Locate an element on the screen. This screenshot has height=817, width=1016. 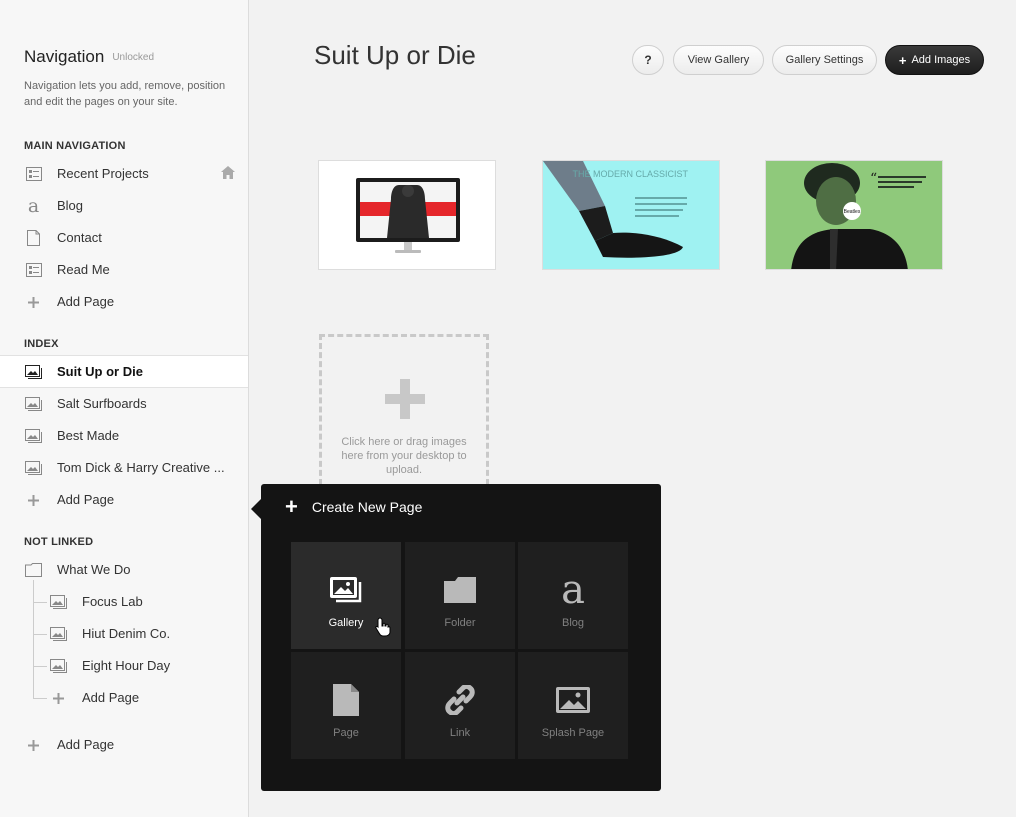
nav-item-label: Contact is located at coordinates (79, 237).